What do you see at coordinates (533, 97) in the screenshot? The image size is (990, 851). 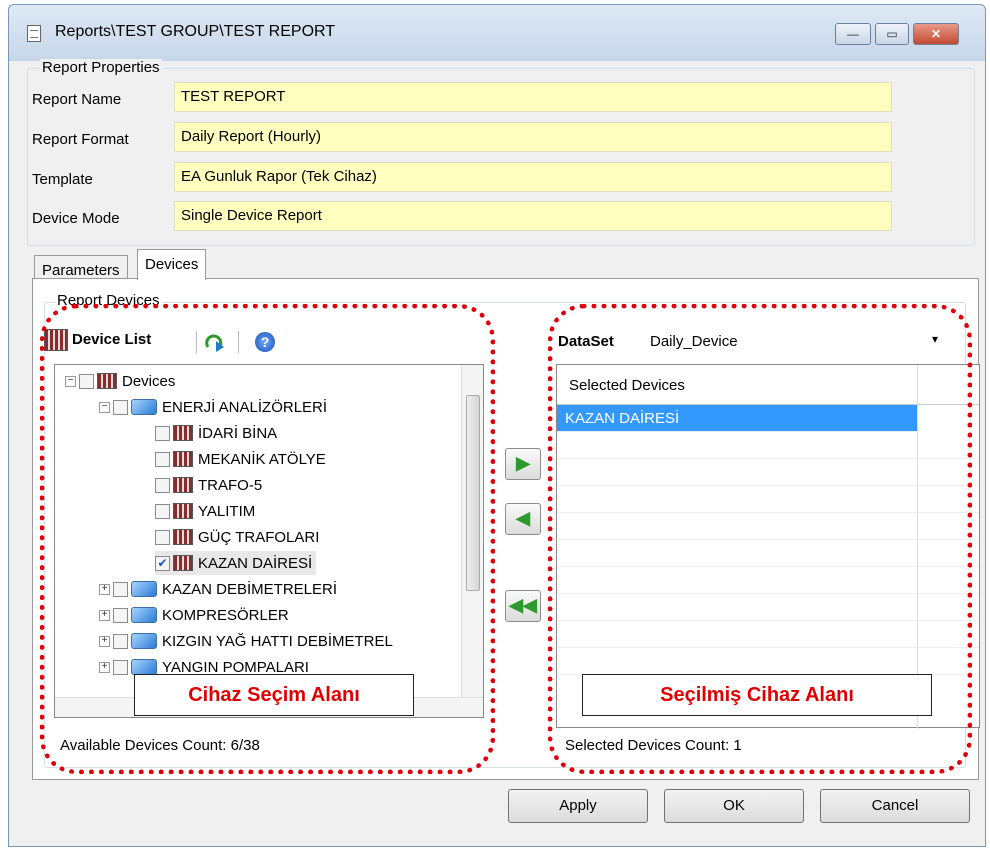 I see `report-name-field: TEST REPORT` at bounding box center [533, 97].